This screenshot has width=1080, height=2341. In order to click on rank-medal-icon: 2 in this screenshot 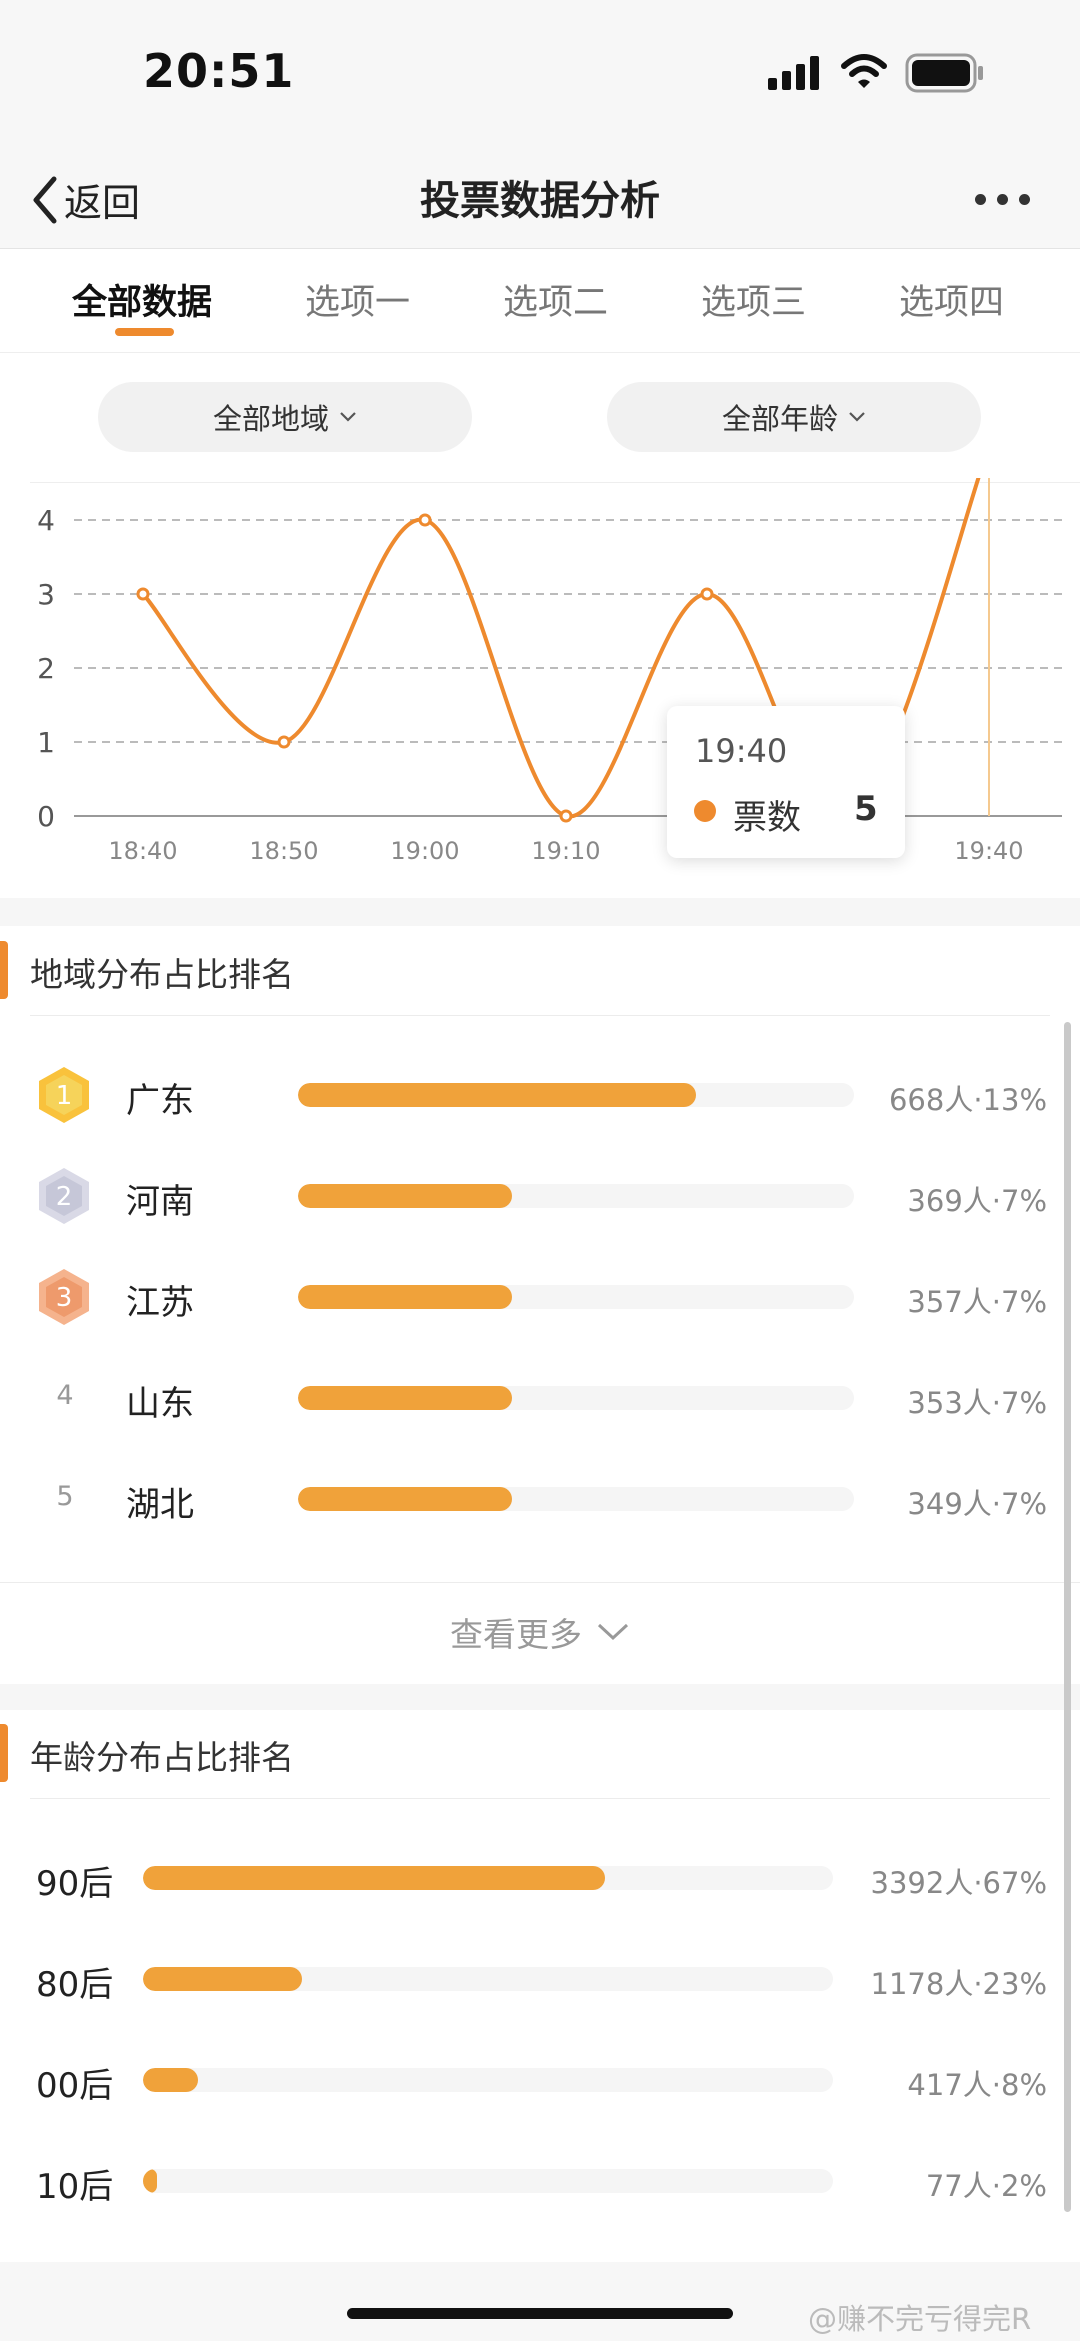, I will do `click(64, 1196)`.